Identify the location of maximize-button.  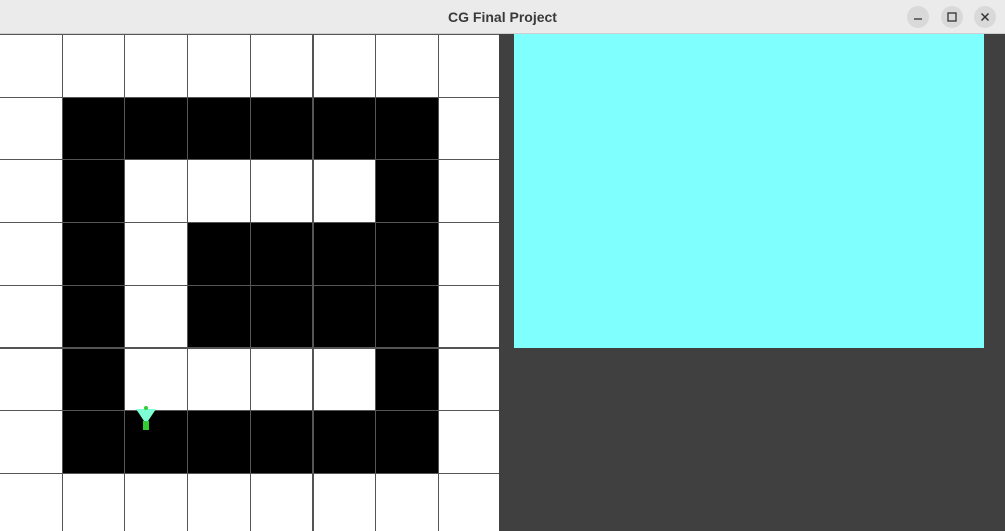
(952, 17).